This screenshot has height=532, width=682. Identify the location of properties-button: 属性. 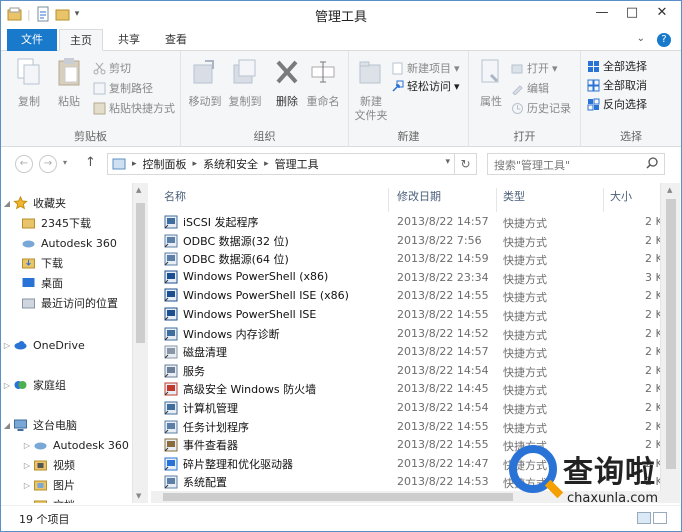
(491, 83).